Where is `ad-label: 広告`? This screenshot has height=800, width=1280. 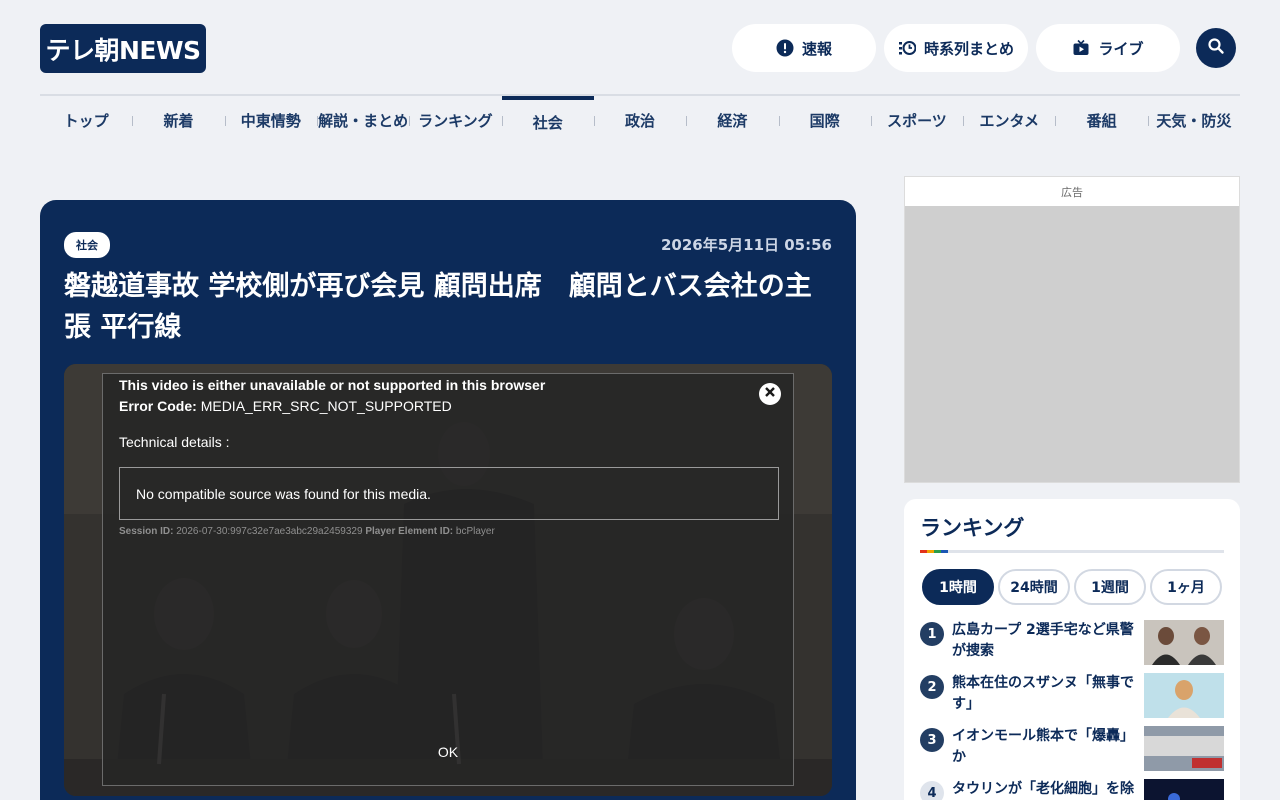
ad-label: 広告 is located at coordinates (1072, 191).